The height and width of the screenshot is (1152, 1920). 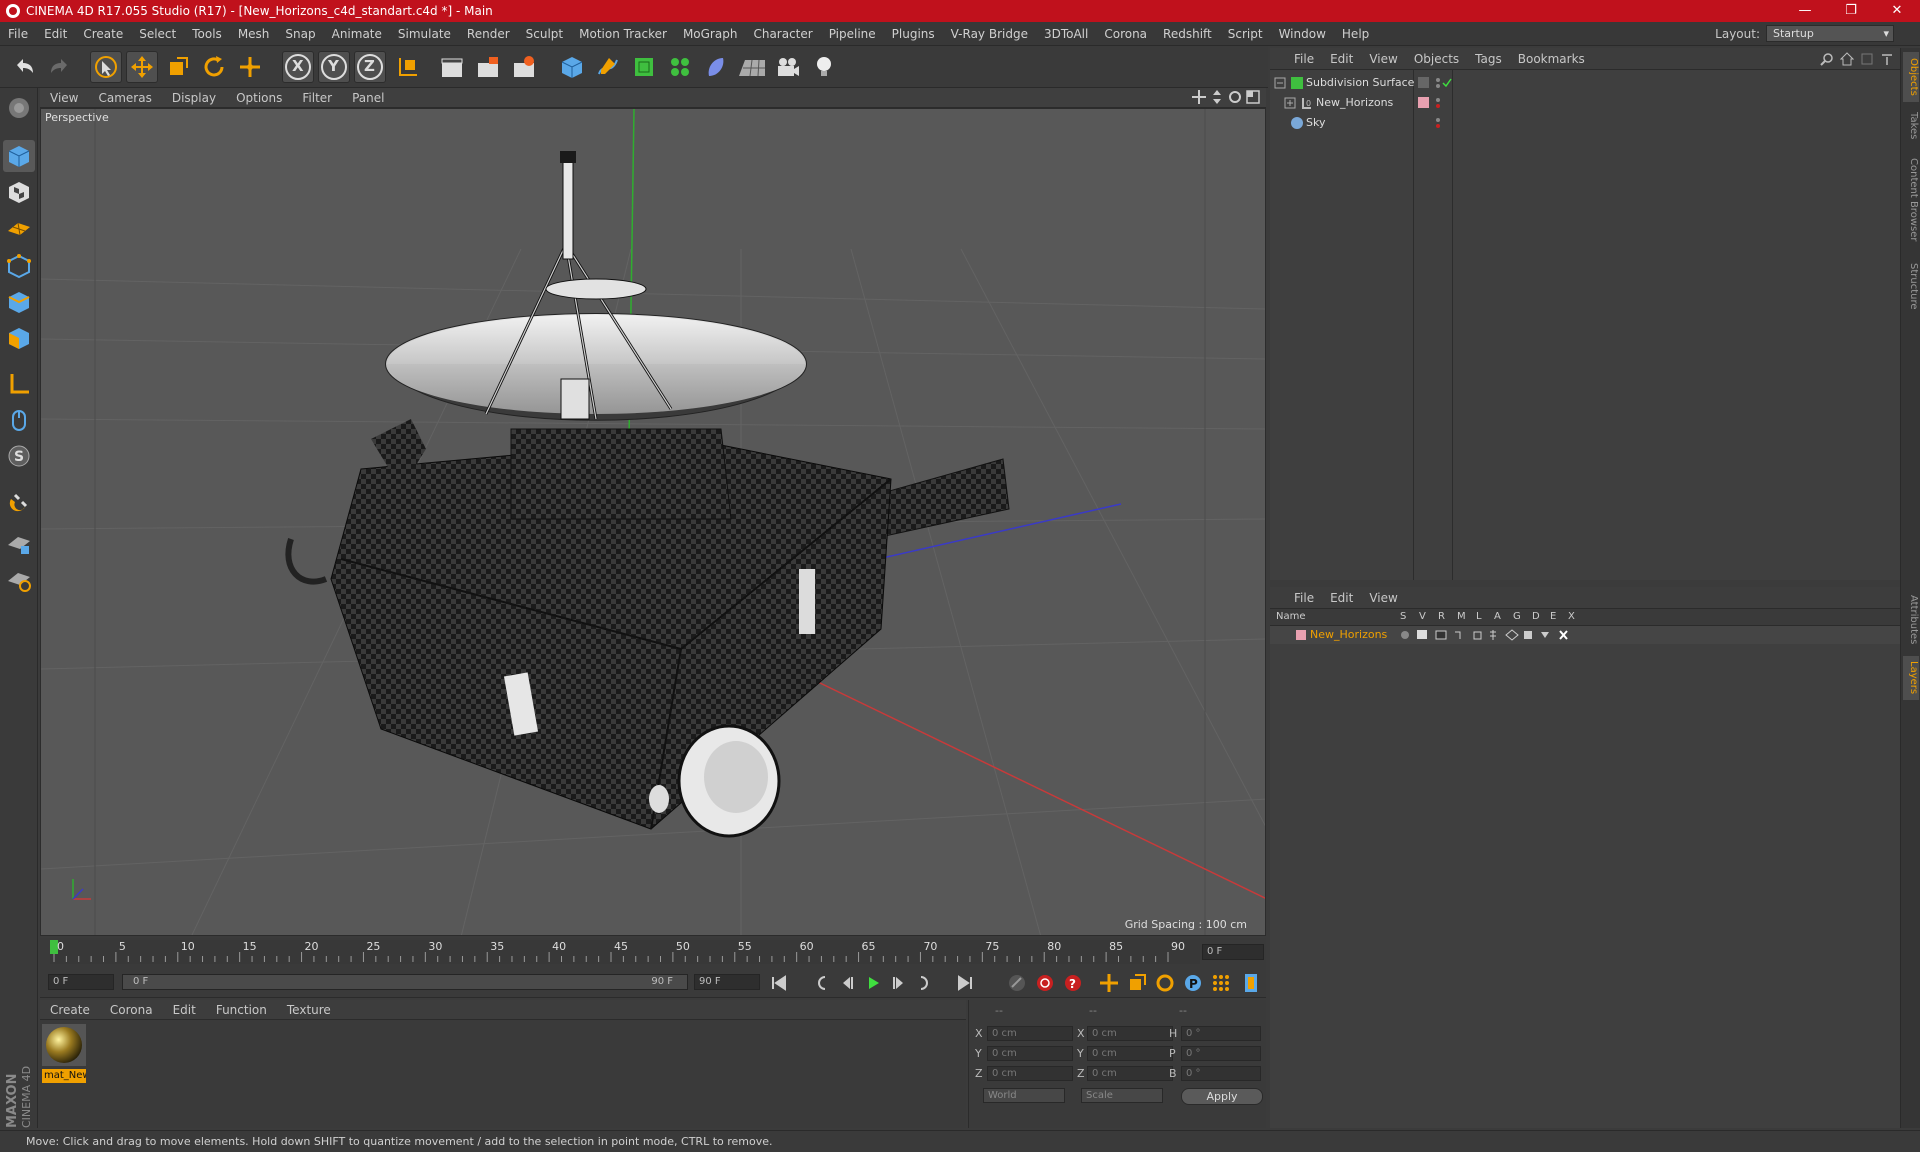 What do you see at coordinates (572, 67) in the screenshot?
I see `cube-object-button` at bounding box center [572, 67].